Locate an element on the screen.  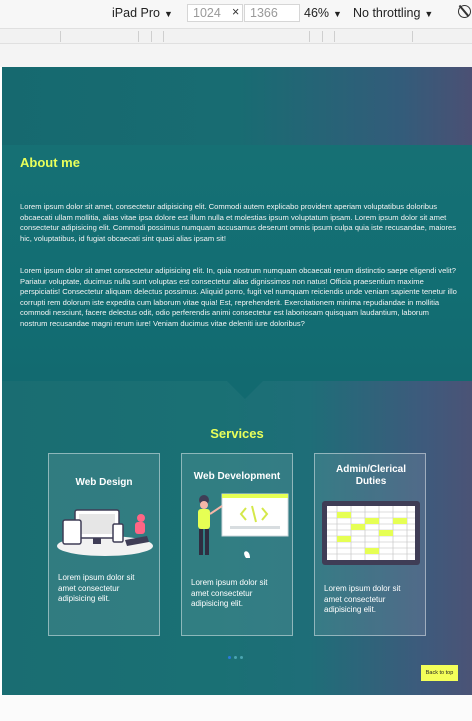
device-selector: iPad Pro ▼ is located at coordinates (142, 13).